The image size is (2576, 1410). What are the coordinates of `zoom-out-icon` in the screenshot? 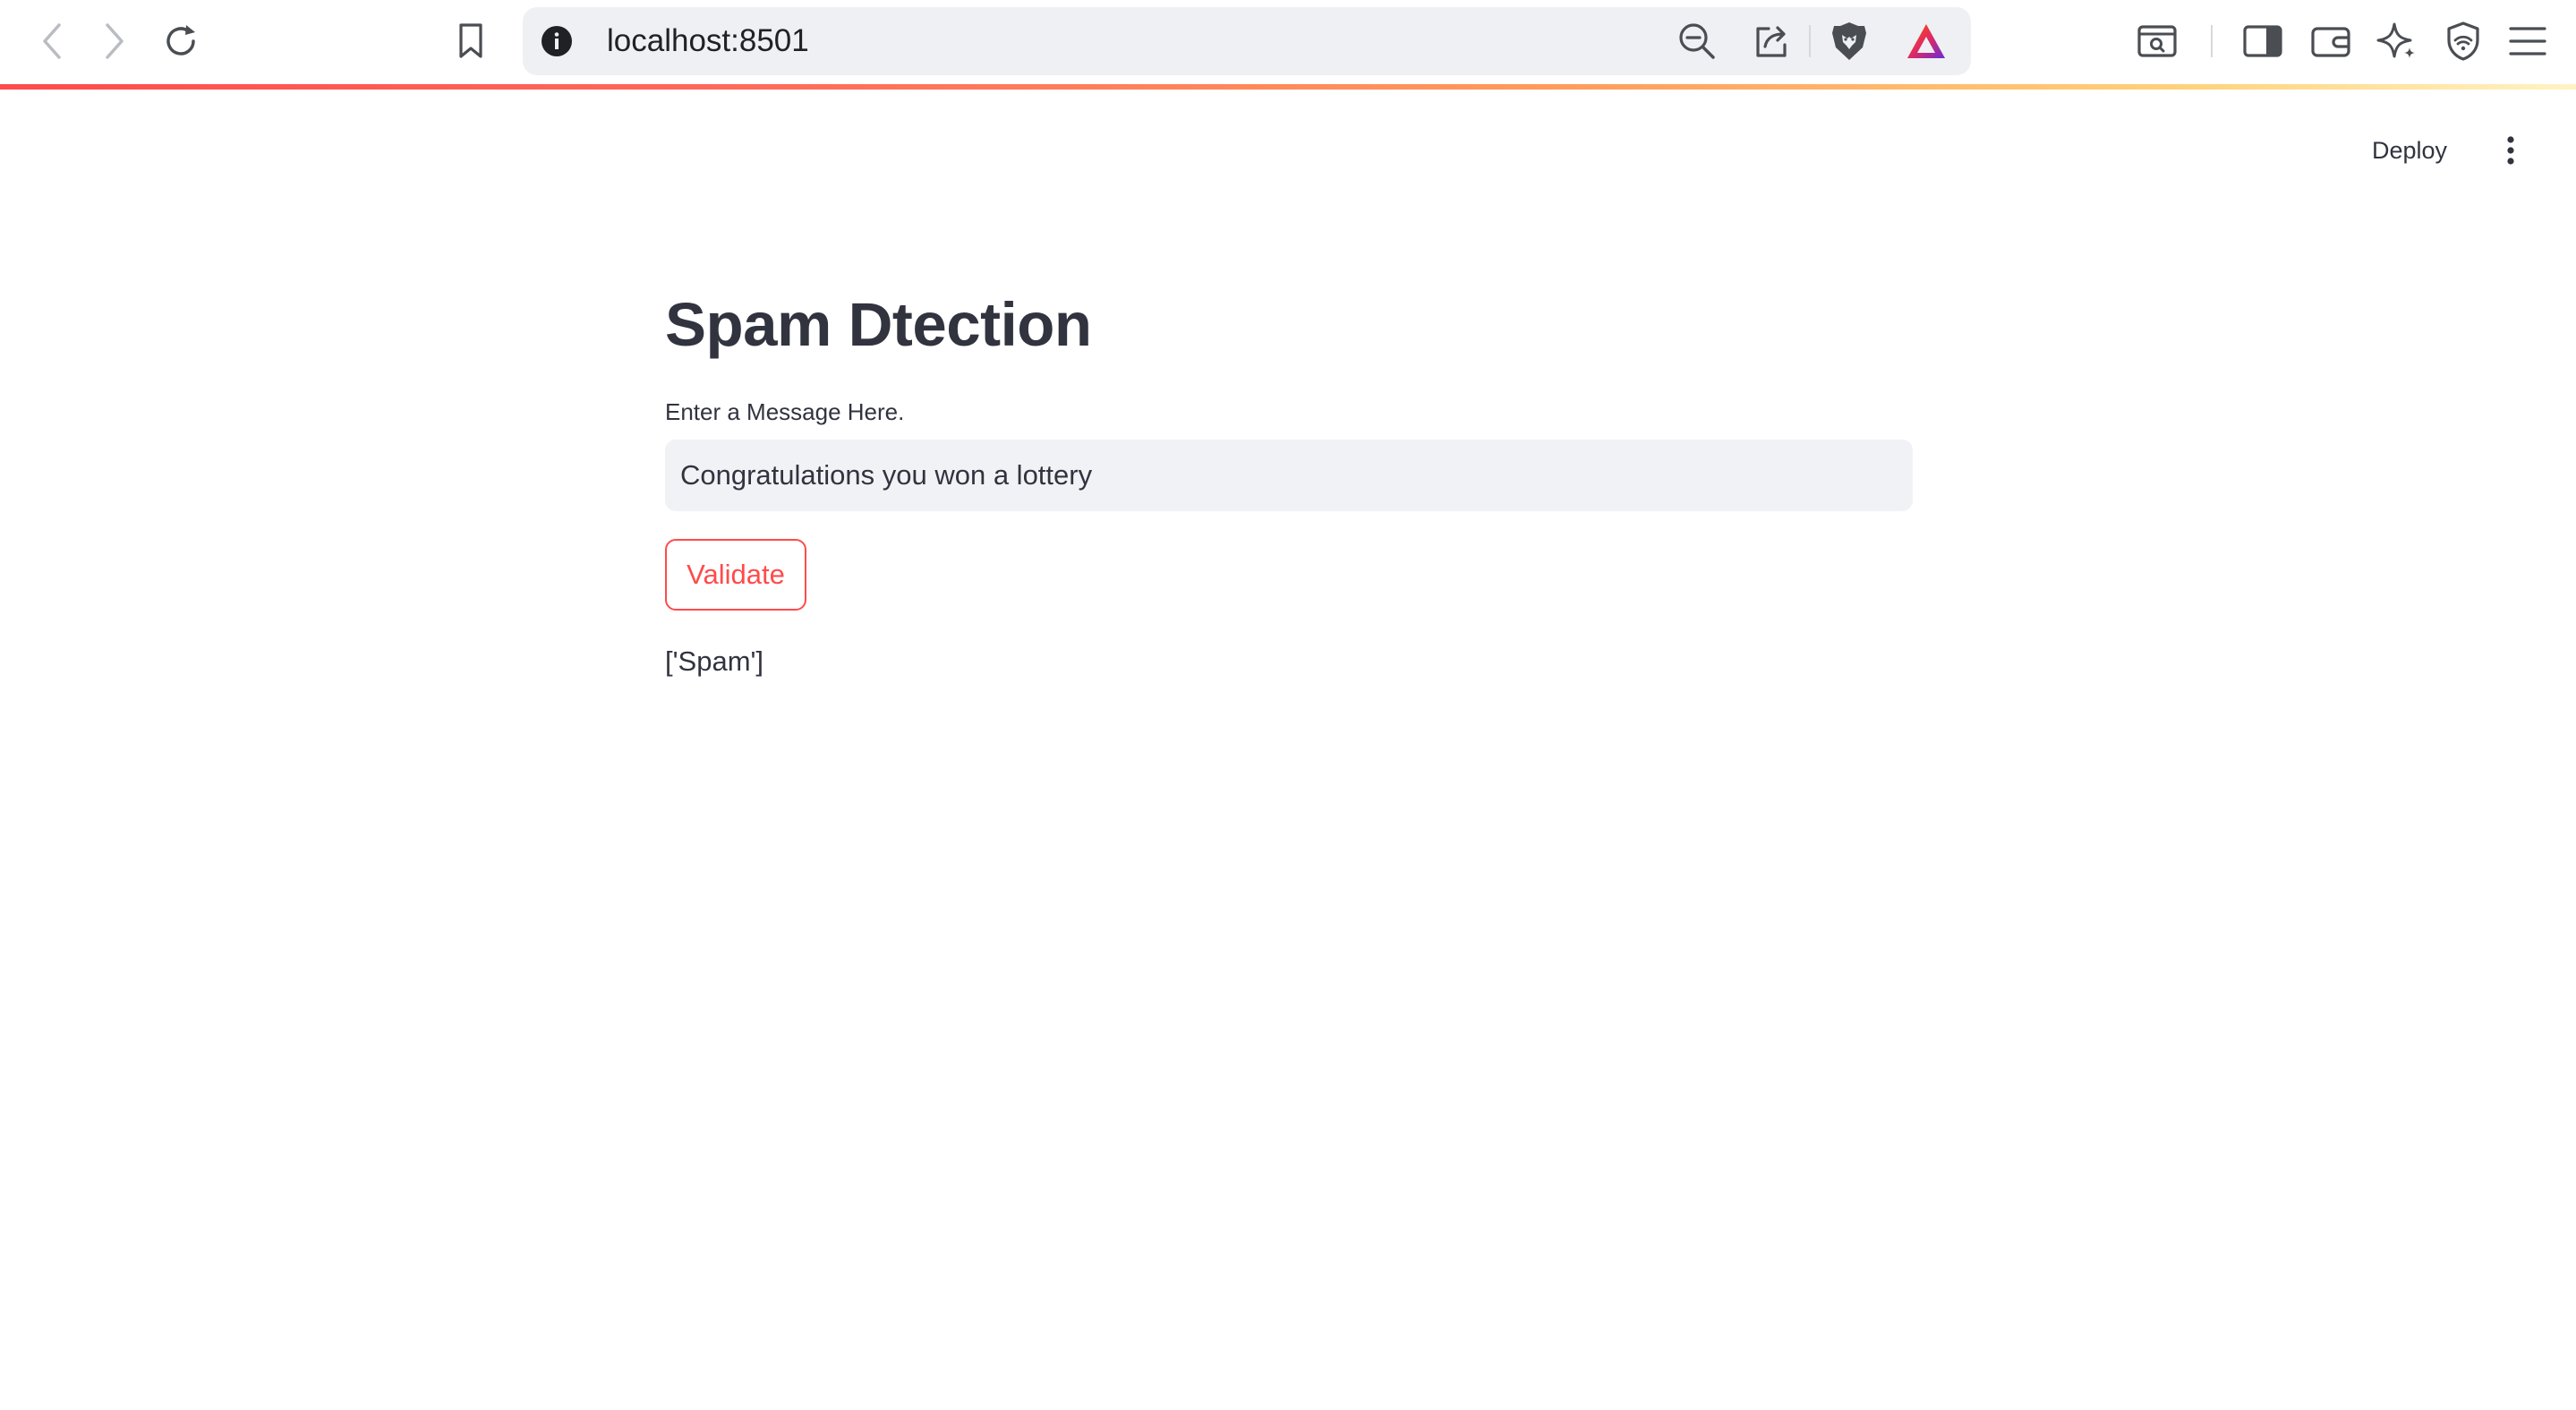 It's located at (1697, 41).